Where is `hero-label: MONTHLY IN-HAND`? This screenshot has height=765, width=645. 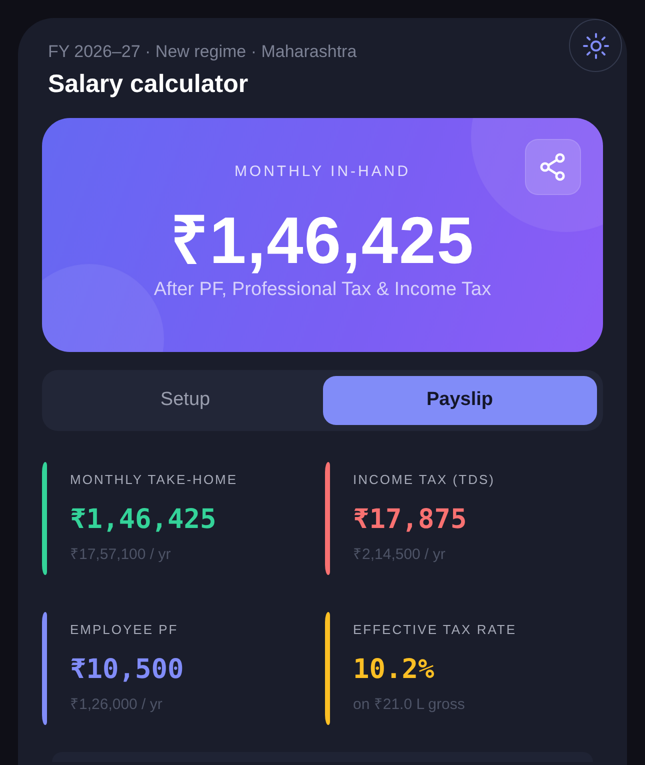
hero-label: MONTHLY IN-HAND is located at coordinates (322, 172).